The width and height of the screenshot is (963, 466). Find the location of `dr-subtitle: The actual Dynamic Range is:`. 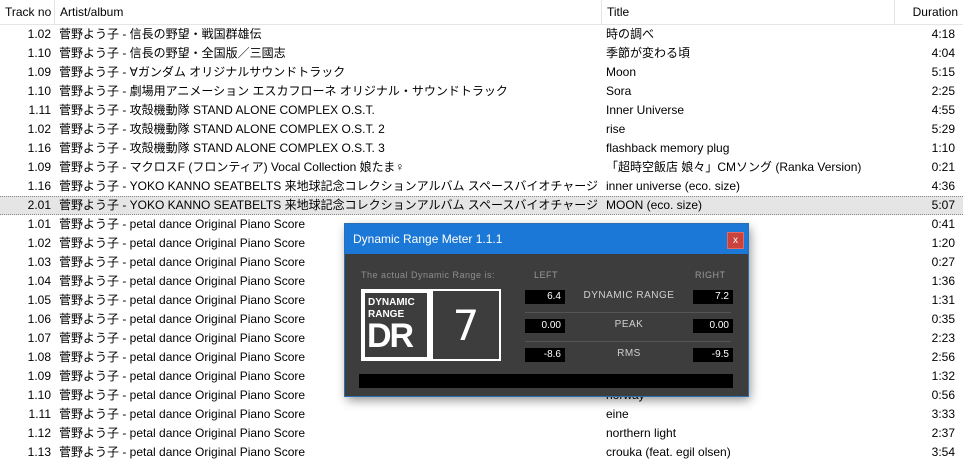

dr-subtitle: The actual Dynamic Range is: is located at coordinates (428, 275).